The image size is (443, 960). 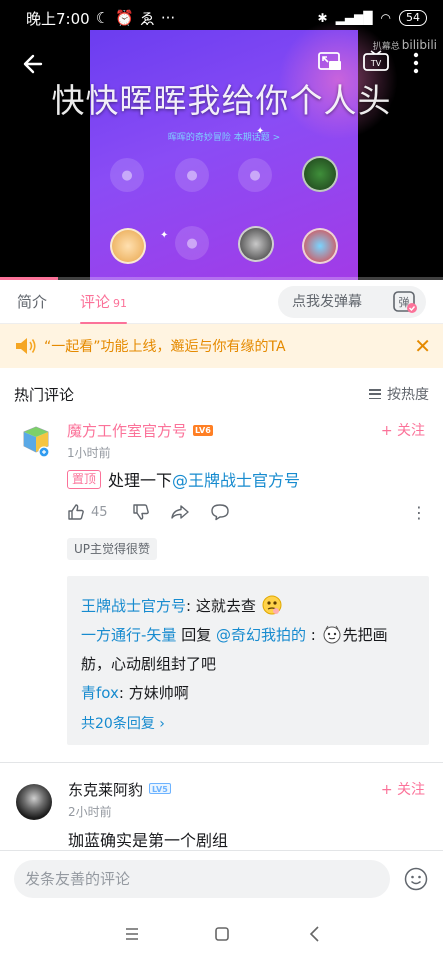 What do you see at coordinates (375, 394) in the screenshot?
I see `sort-icon` at bounding box center [375, 394].